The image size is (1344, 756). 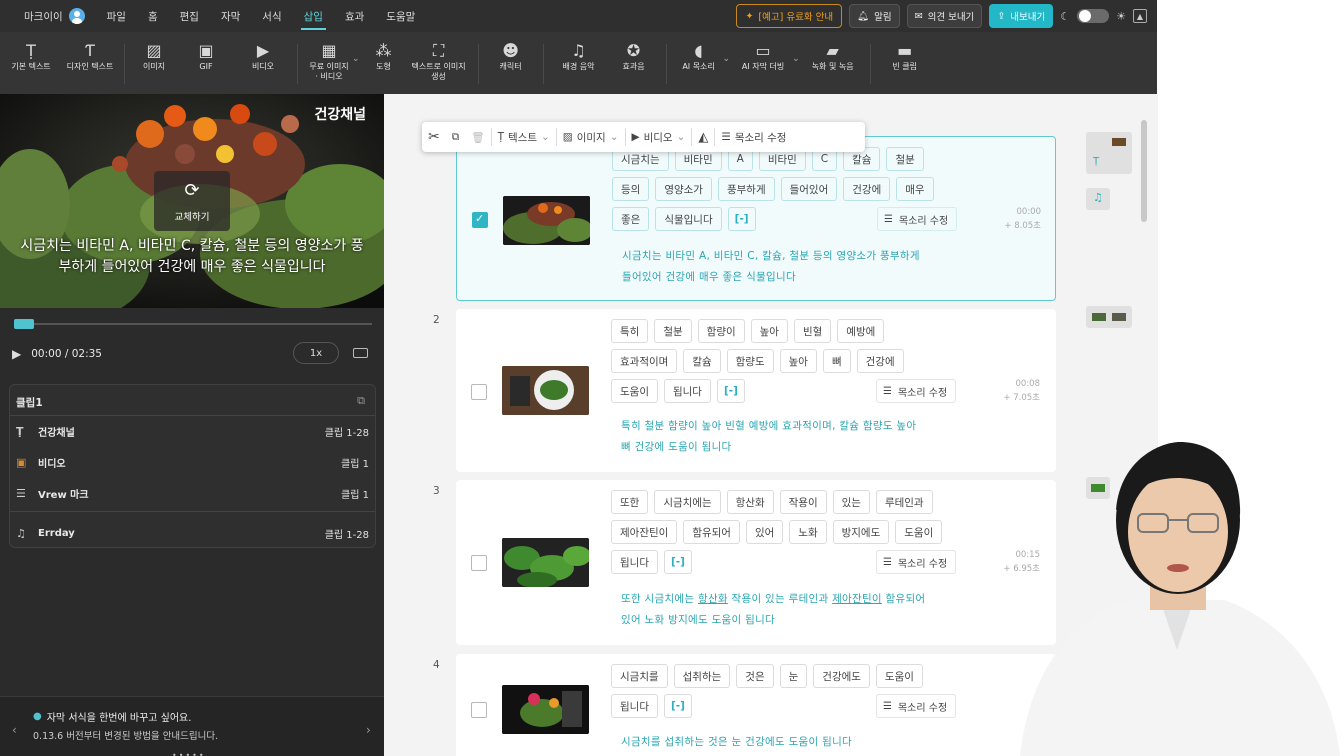 What do you see at coordinates (703, 137) in the screenshot?
I see `fill-color-button: ◭` at bounding box center [703, 137].